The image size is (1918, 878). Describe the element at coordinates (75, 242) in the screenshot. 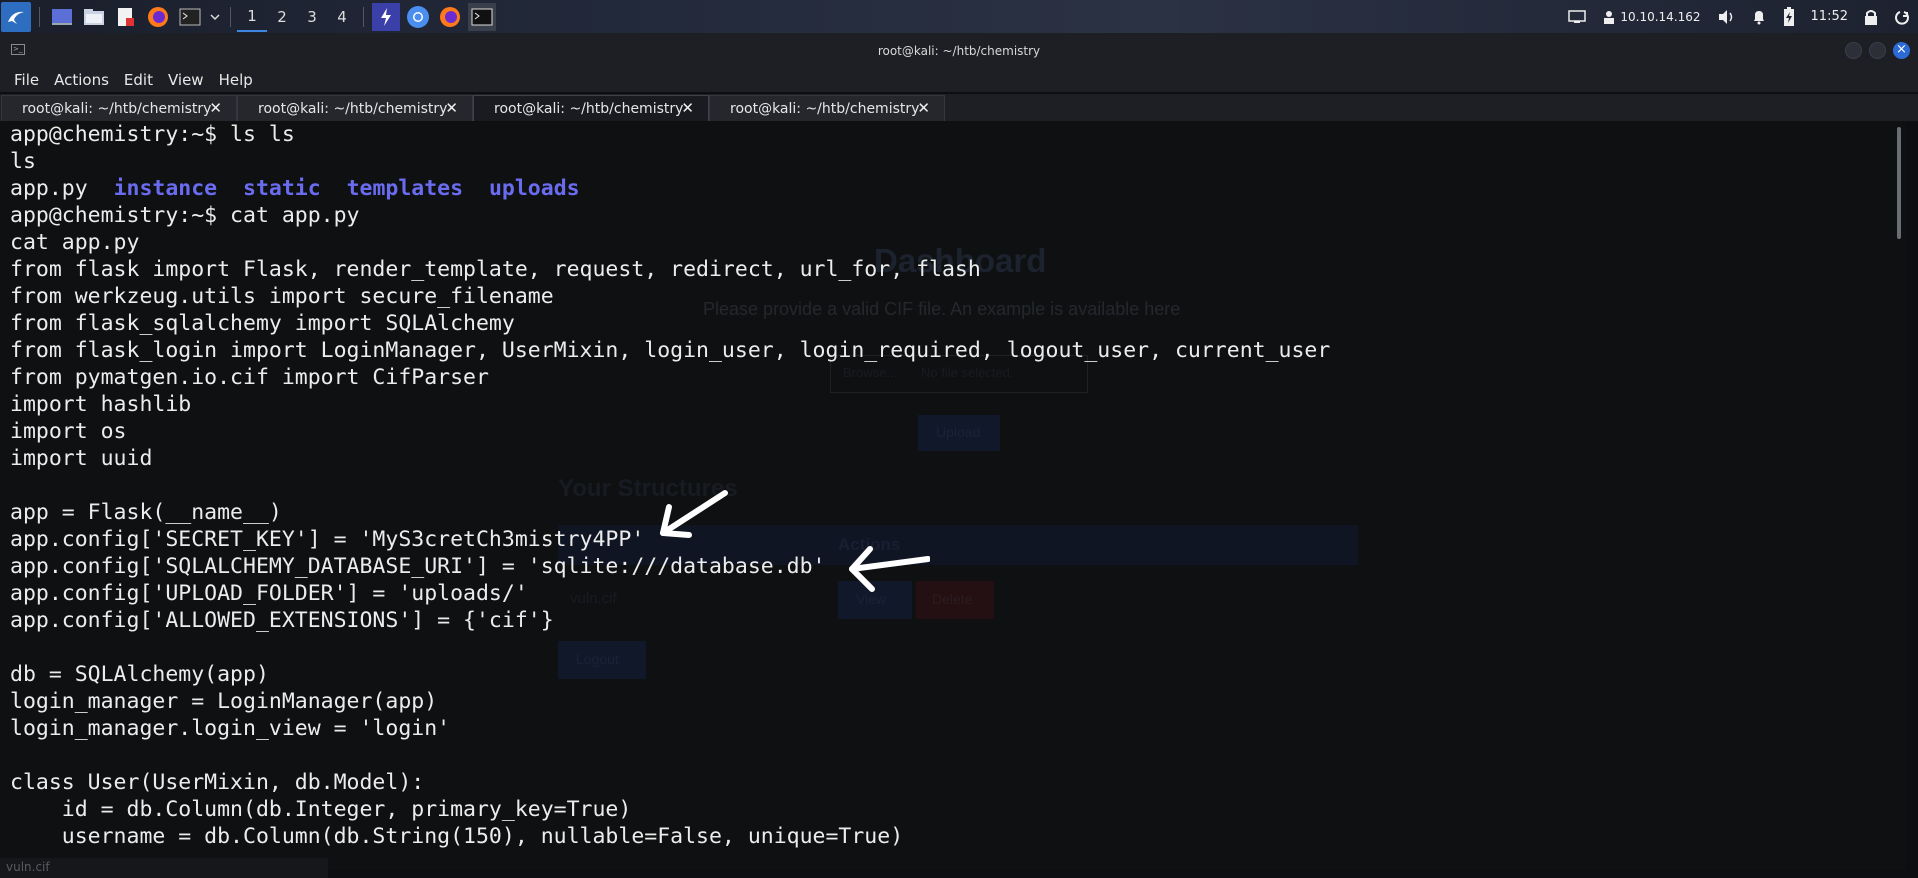

I see `terminal-line: cat app.py` at that location.